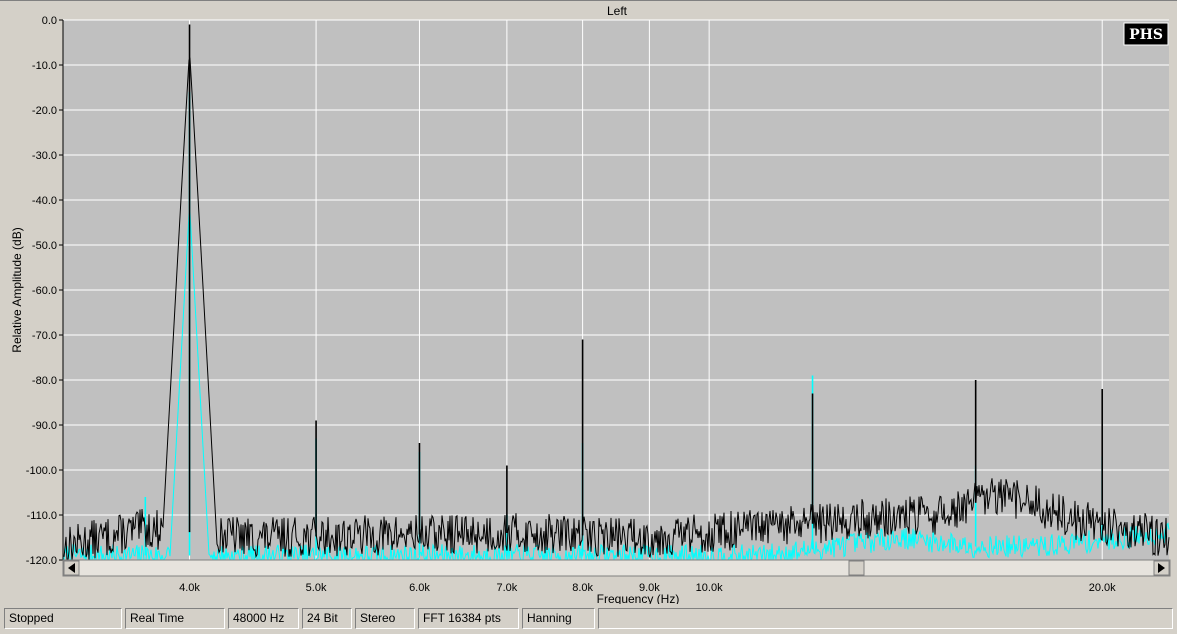 The width and height of the screenshot is (1177, 634). I want to click on y-tick-label: -80.0, so click(44, 381).